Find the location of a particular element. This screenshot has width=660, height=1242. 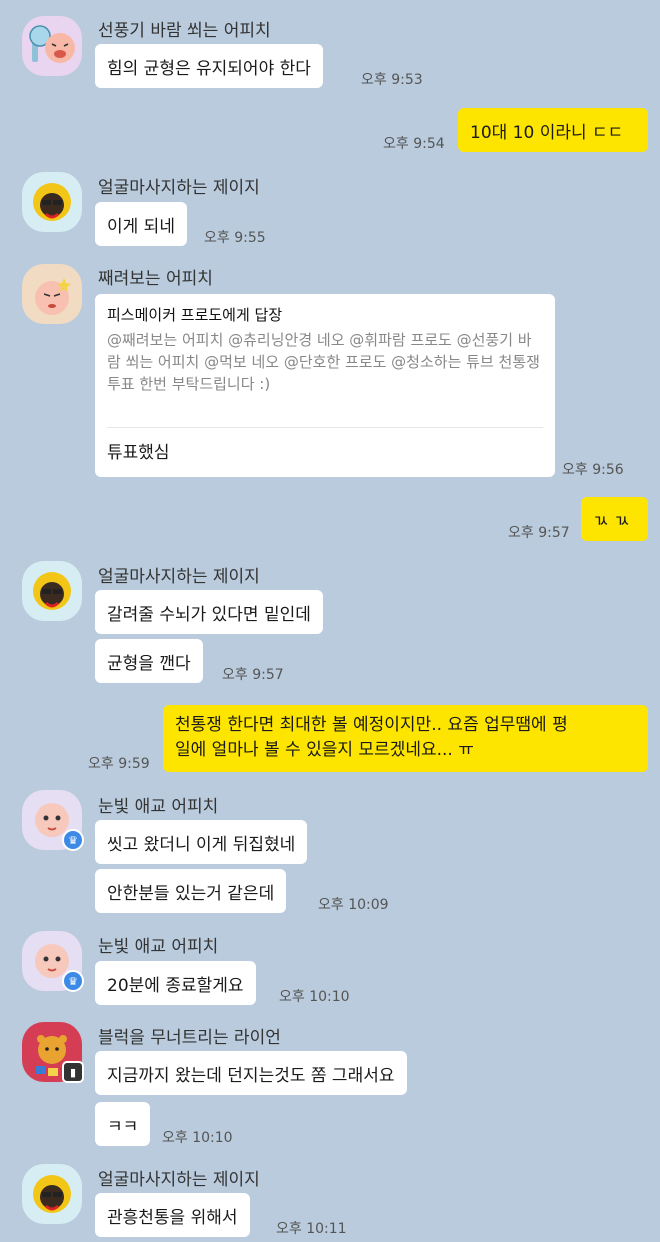

block-badge-icon: ▮ is located at coordinates (73, 1072).